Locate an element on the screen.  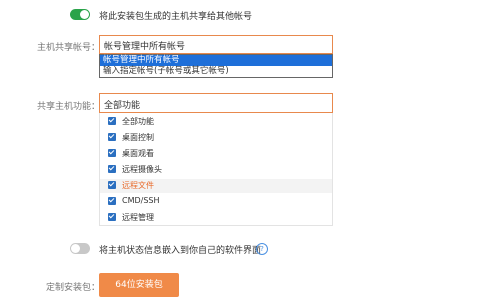
host-share-account-value: 帐号管理中所有帐号 is located at coordinates (145, 47).